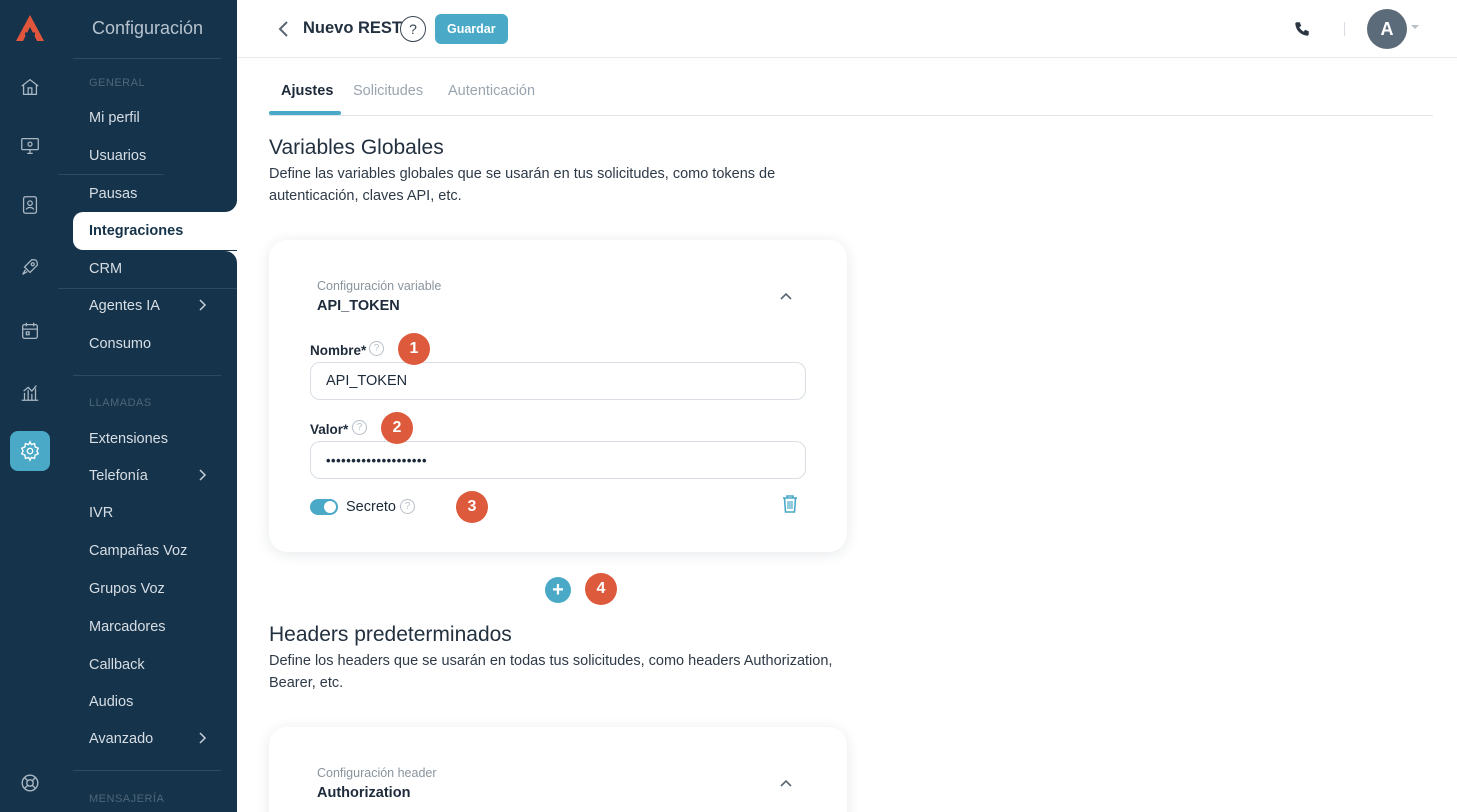 The width and height of the screenshot is (1457, 812). I want to click on sidebar-item-ivr: IVR, so click(155, 513).